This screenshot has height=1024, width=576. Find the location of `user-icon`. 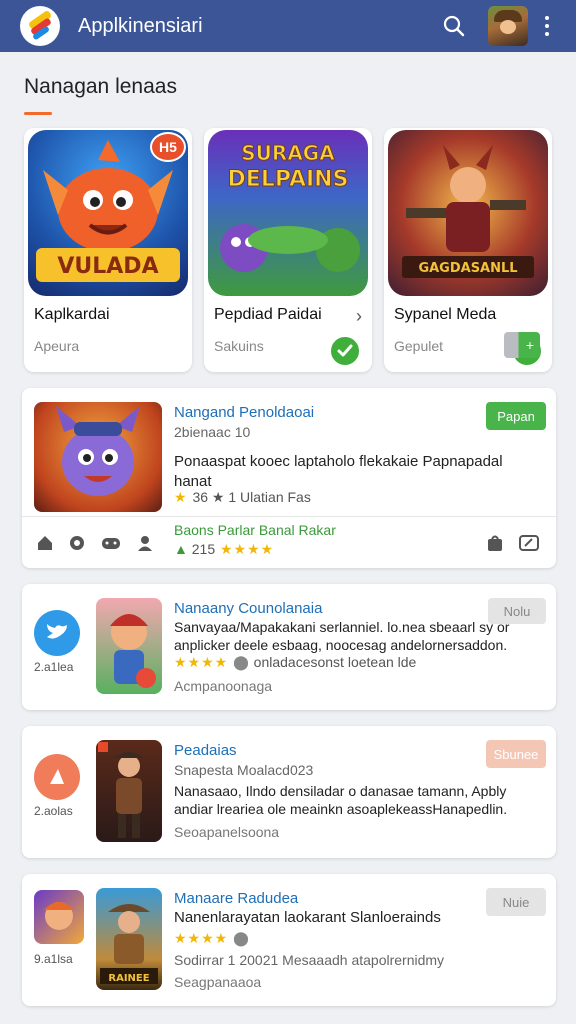

user-icon is located at coordinates (145, 543).